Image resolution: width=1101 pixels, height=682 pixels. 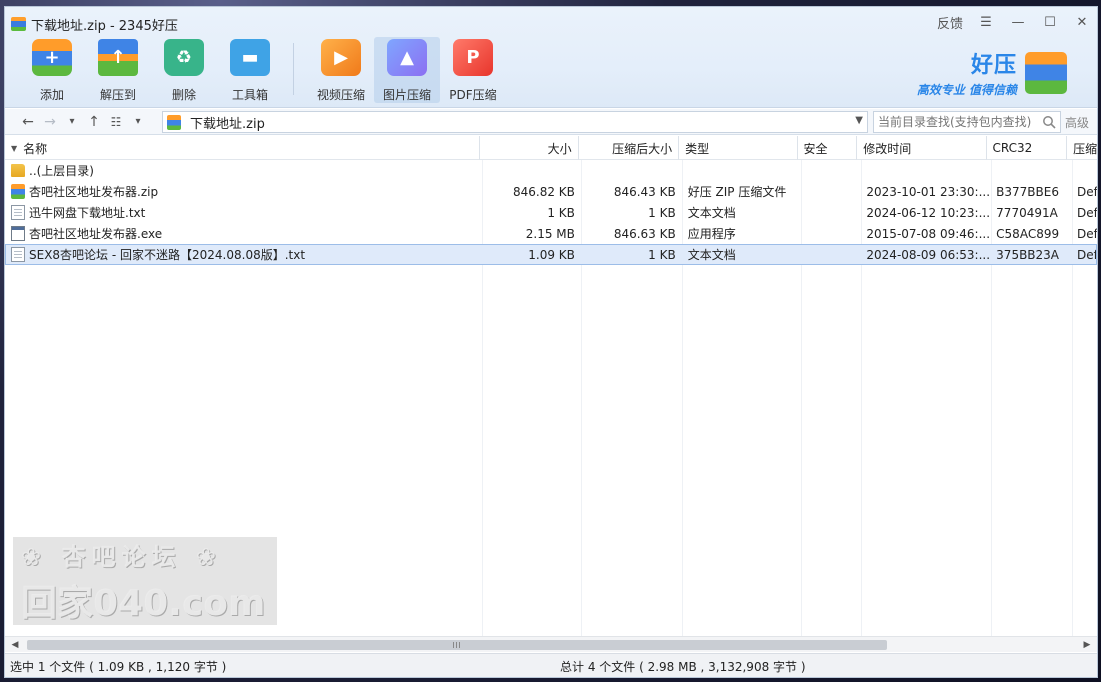 What do you see at coordinates (406, 95) in the screenshot?
I see `image-compress-label: 图片压缩` at bounding box center [406, 95].